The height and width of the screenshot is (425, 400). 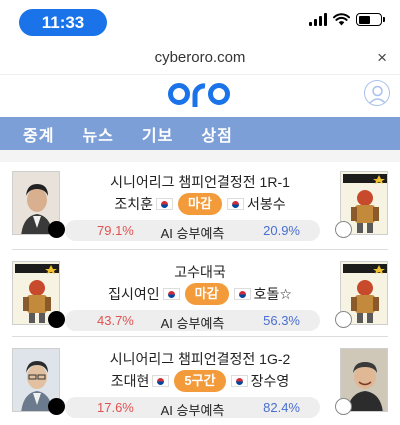 I want to click on white-player-name: 서봉수, so click(x=266, y=204).